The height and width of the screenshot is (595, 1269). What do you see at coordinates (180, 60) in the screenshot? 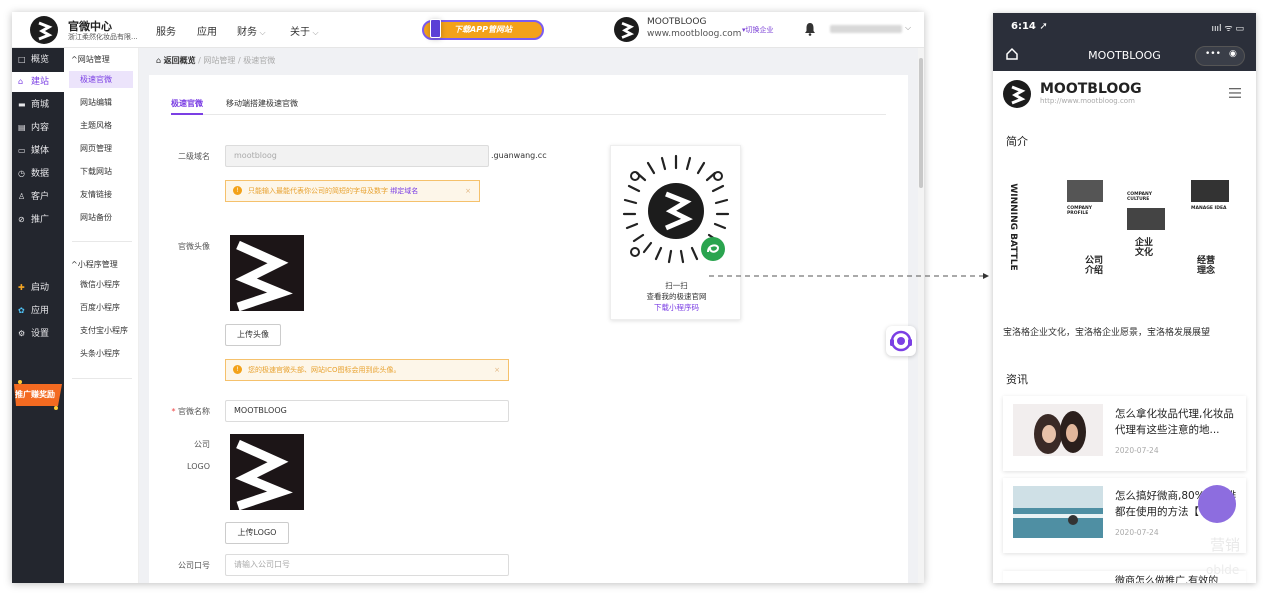
I see `breadcrumb-home: 返回概览` at bounding box center [180, 60].